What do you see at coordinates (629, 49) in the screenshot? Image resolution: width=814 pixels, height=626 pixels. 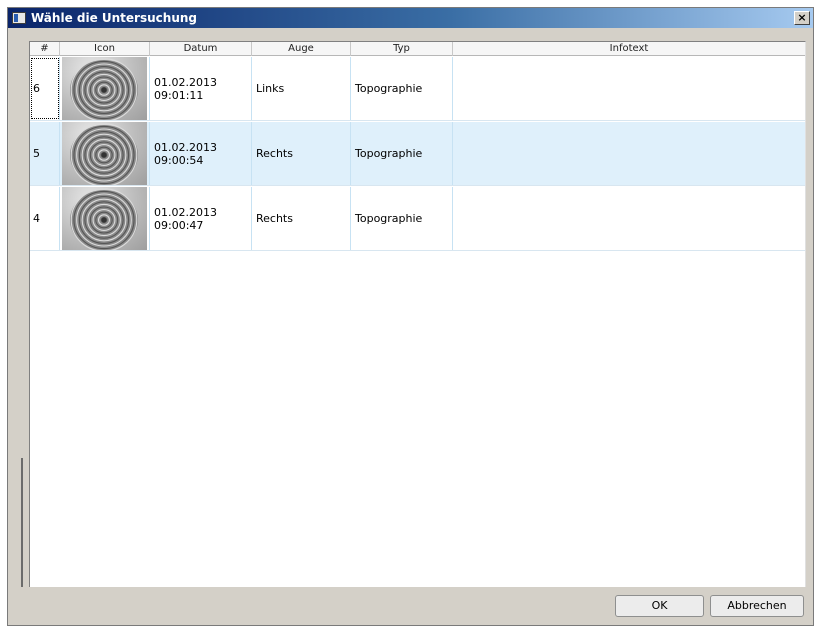 I see `column-header-infotext: Infotext` at bounding box center [629, 49].